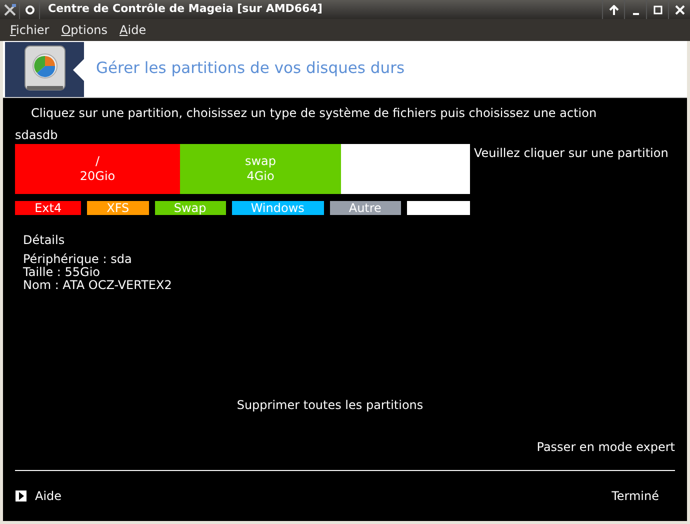  I want to click on legend-swatch, so click(438, 208).